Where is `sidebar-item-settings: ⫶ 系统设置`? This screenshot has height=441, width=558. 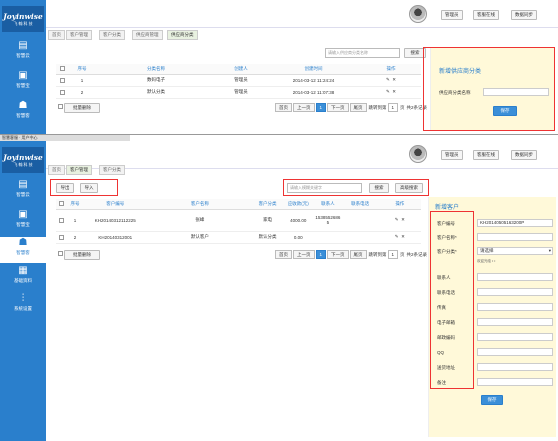
sidebar-item-settings: ⫶ 系统设置 is located at coordinates (23, 306).